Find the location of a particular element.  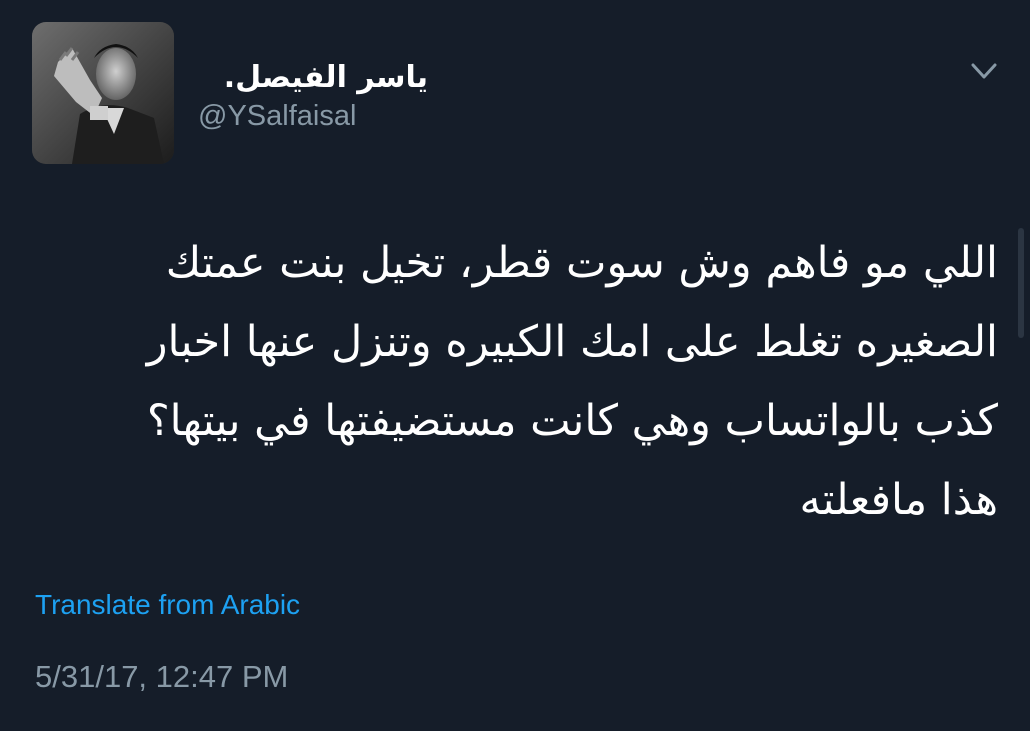

avatar is located at coordinates (103, 93).